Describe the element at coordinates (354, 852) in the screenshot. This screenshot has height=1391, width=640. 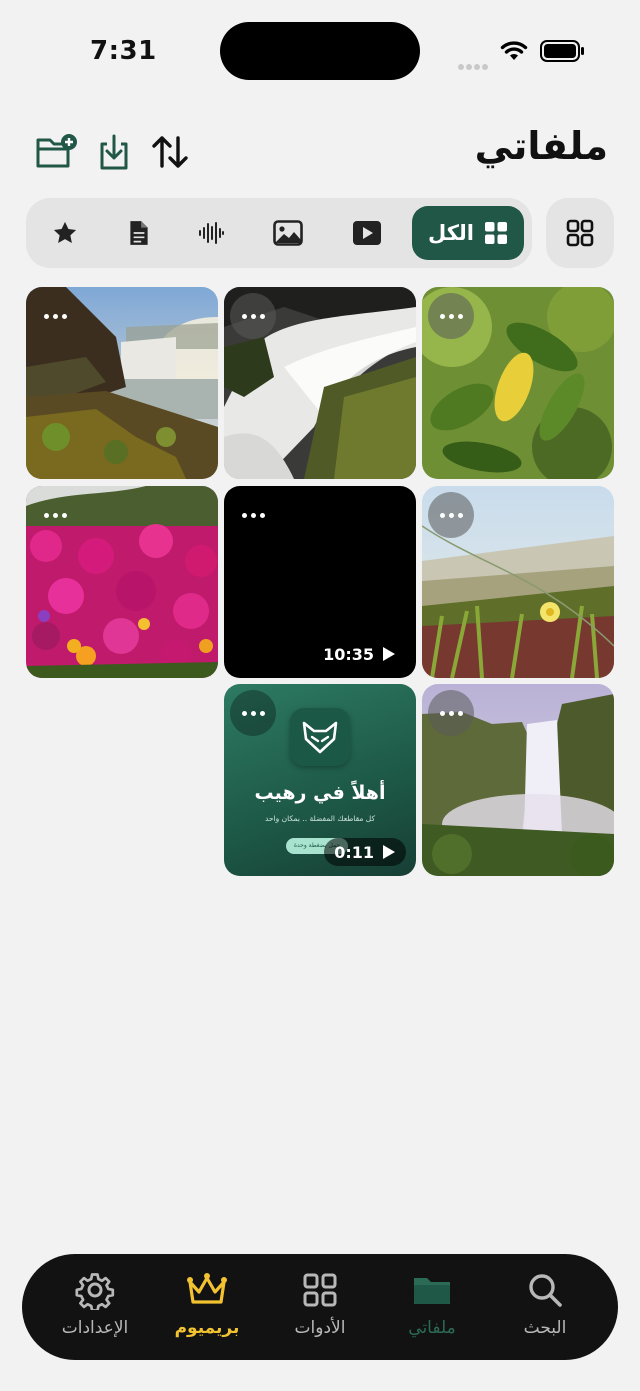
I see `duration-label: 0:11` at that location.